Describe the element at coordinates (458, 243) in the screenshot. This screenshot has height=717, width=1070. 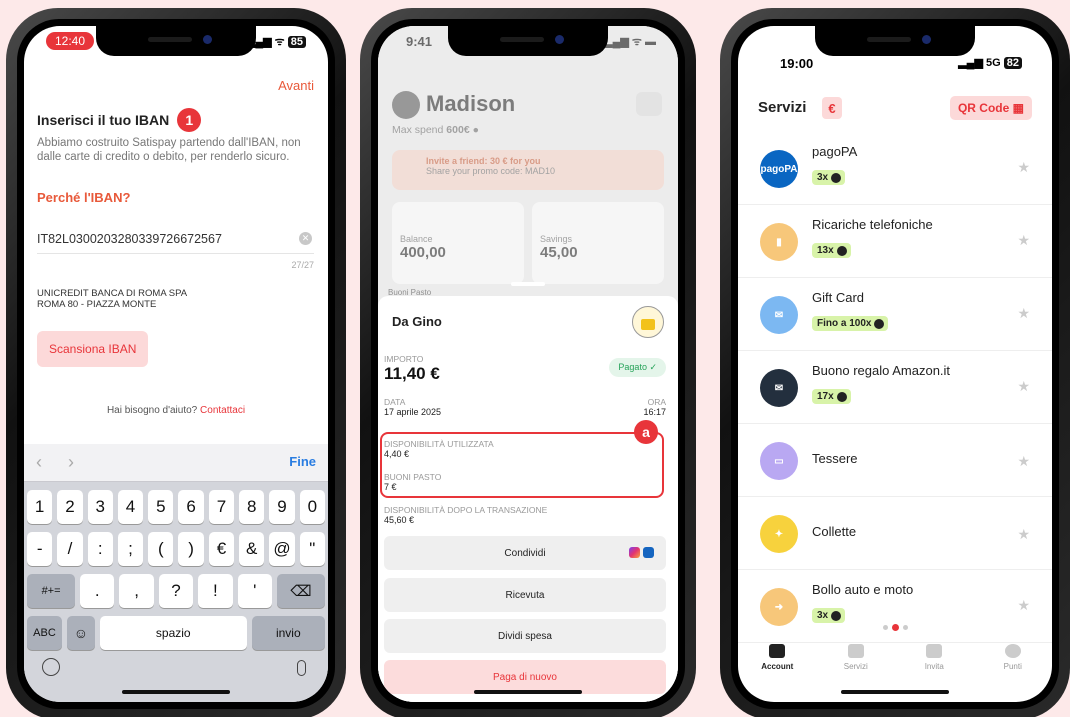
I see `balance-card: Balance 400,00` at that location.